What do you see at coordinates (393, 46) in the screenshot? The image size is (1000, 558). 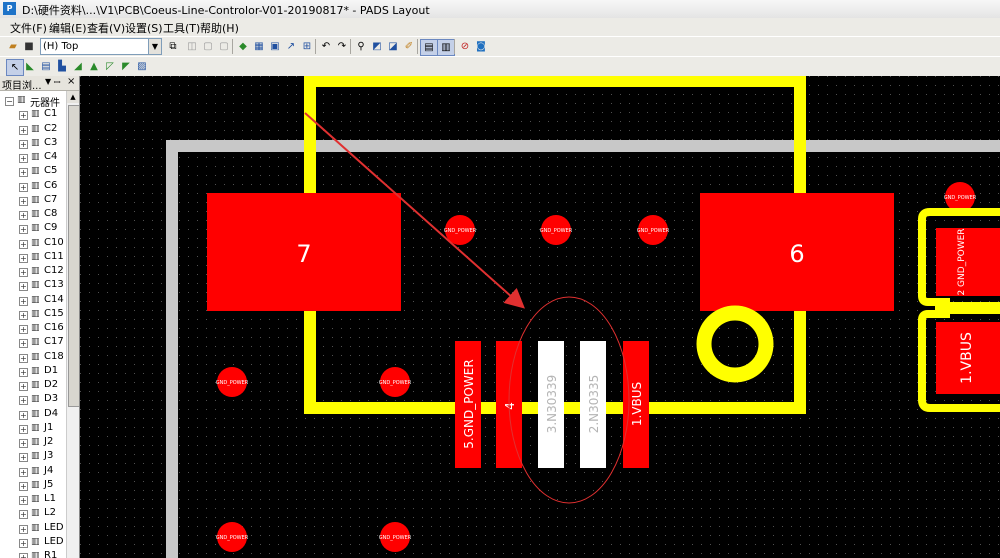 I see `view-board-icon: ◪` at bounding box center [393, 46].